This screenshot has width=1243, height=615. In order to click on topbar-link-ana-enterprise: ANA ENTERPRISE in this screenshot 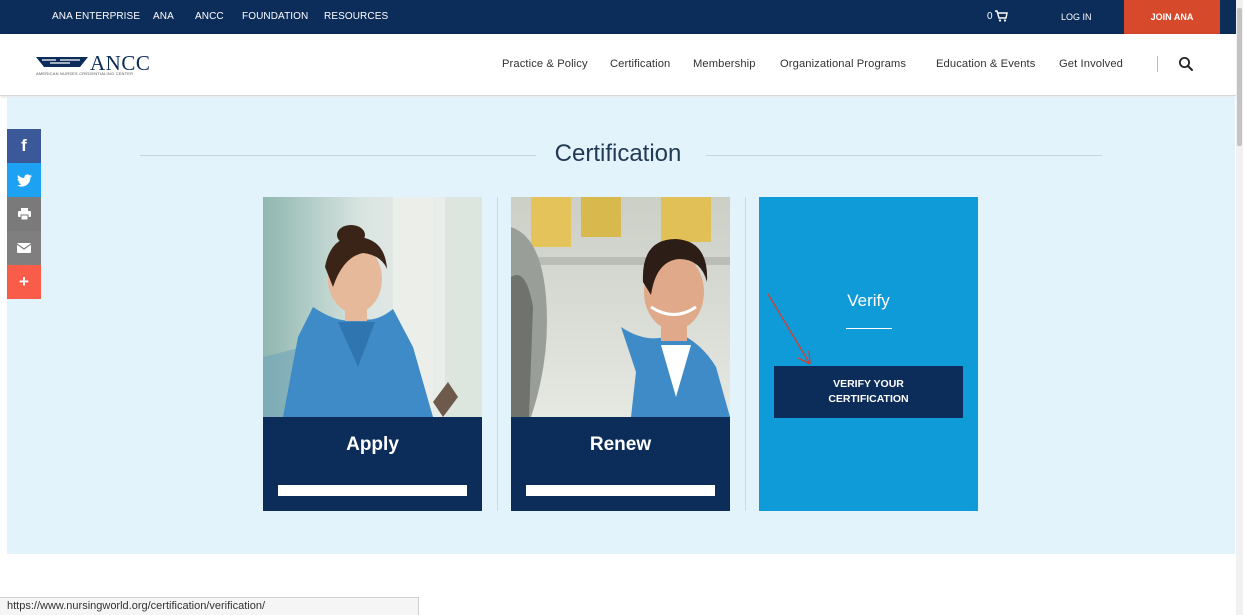, I will do `click(96, 17)`.